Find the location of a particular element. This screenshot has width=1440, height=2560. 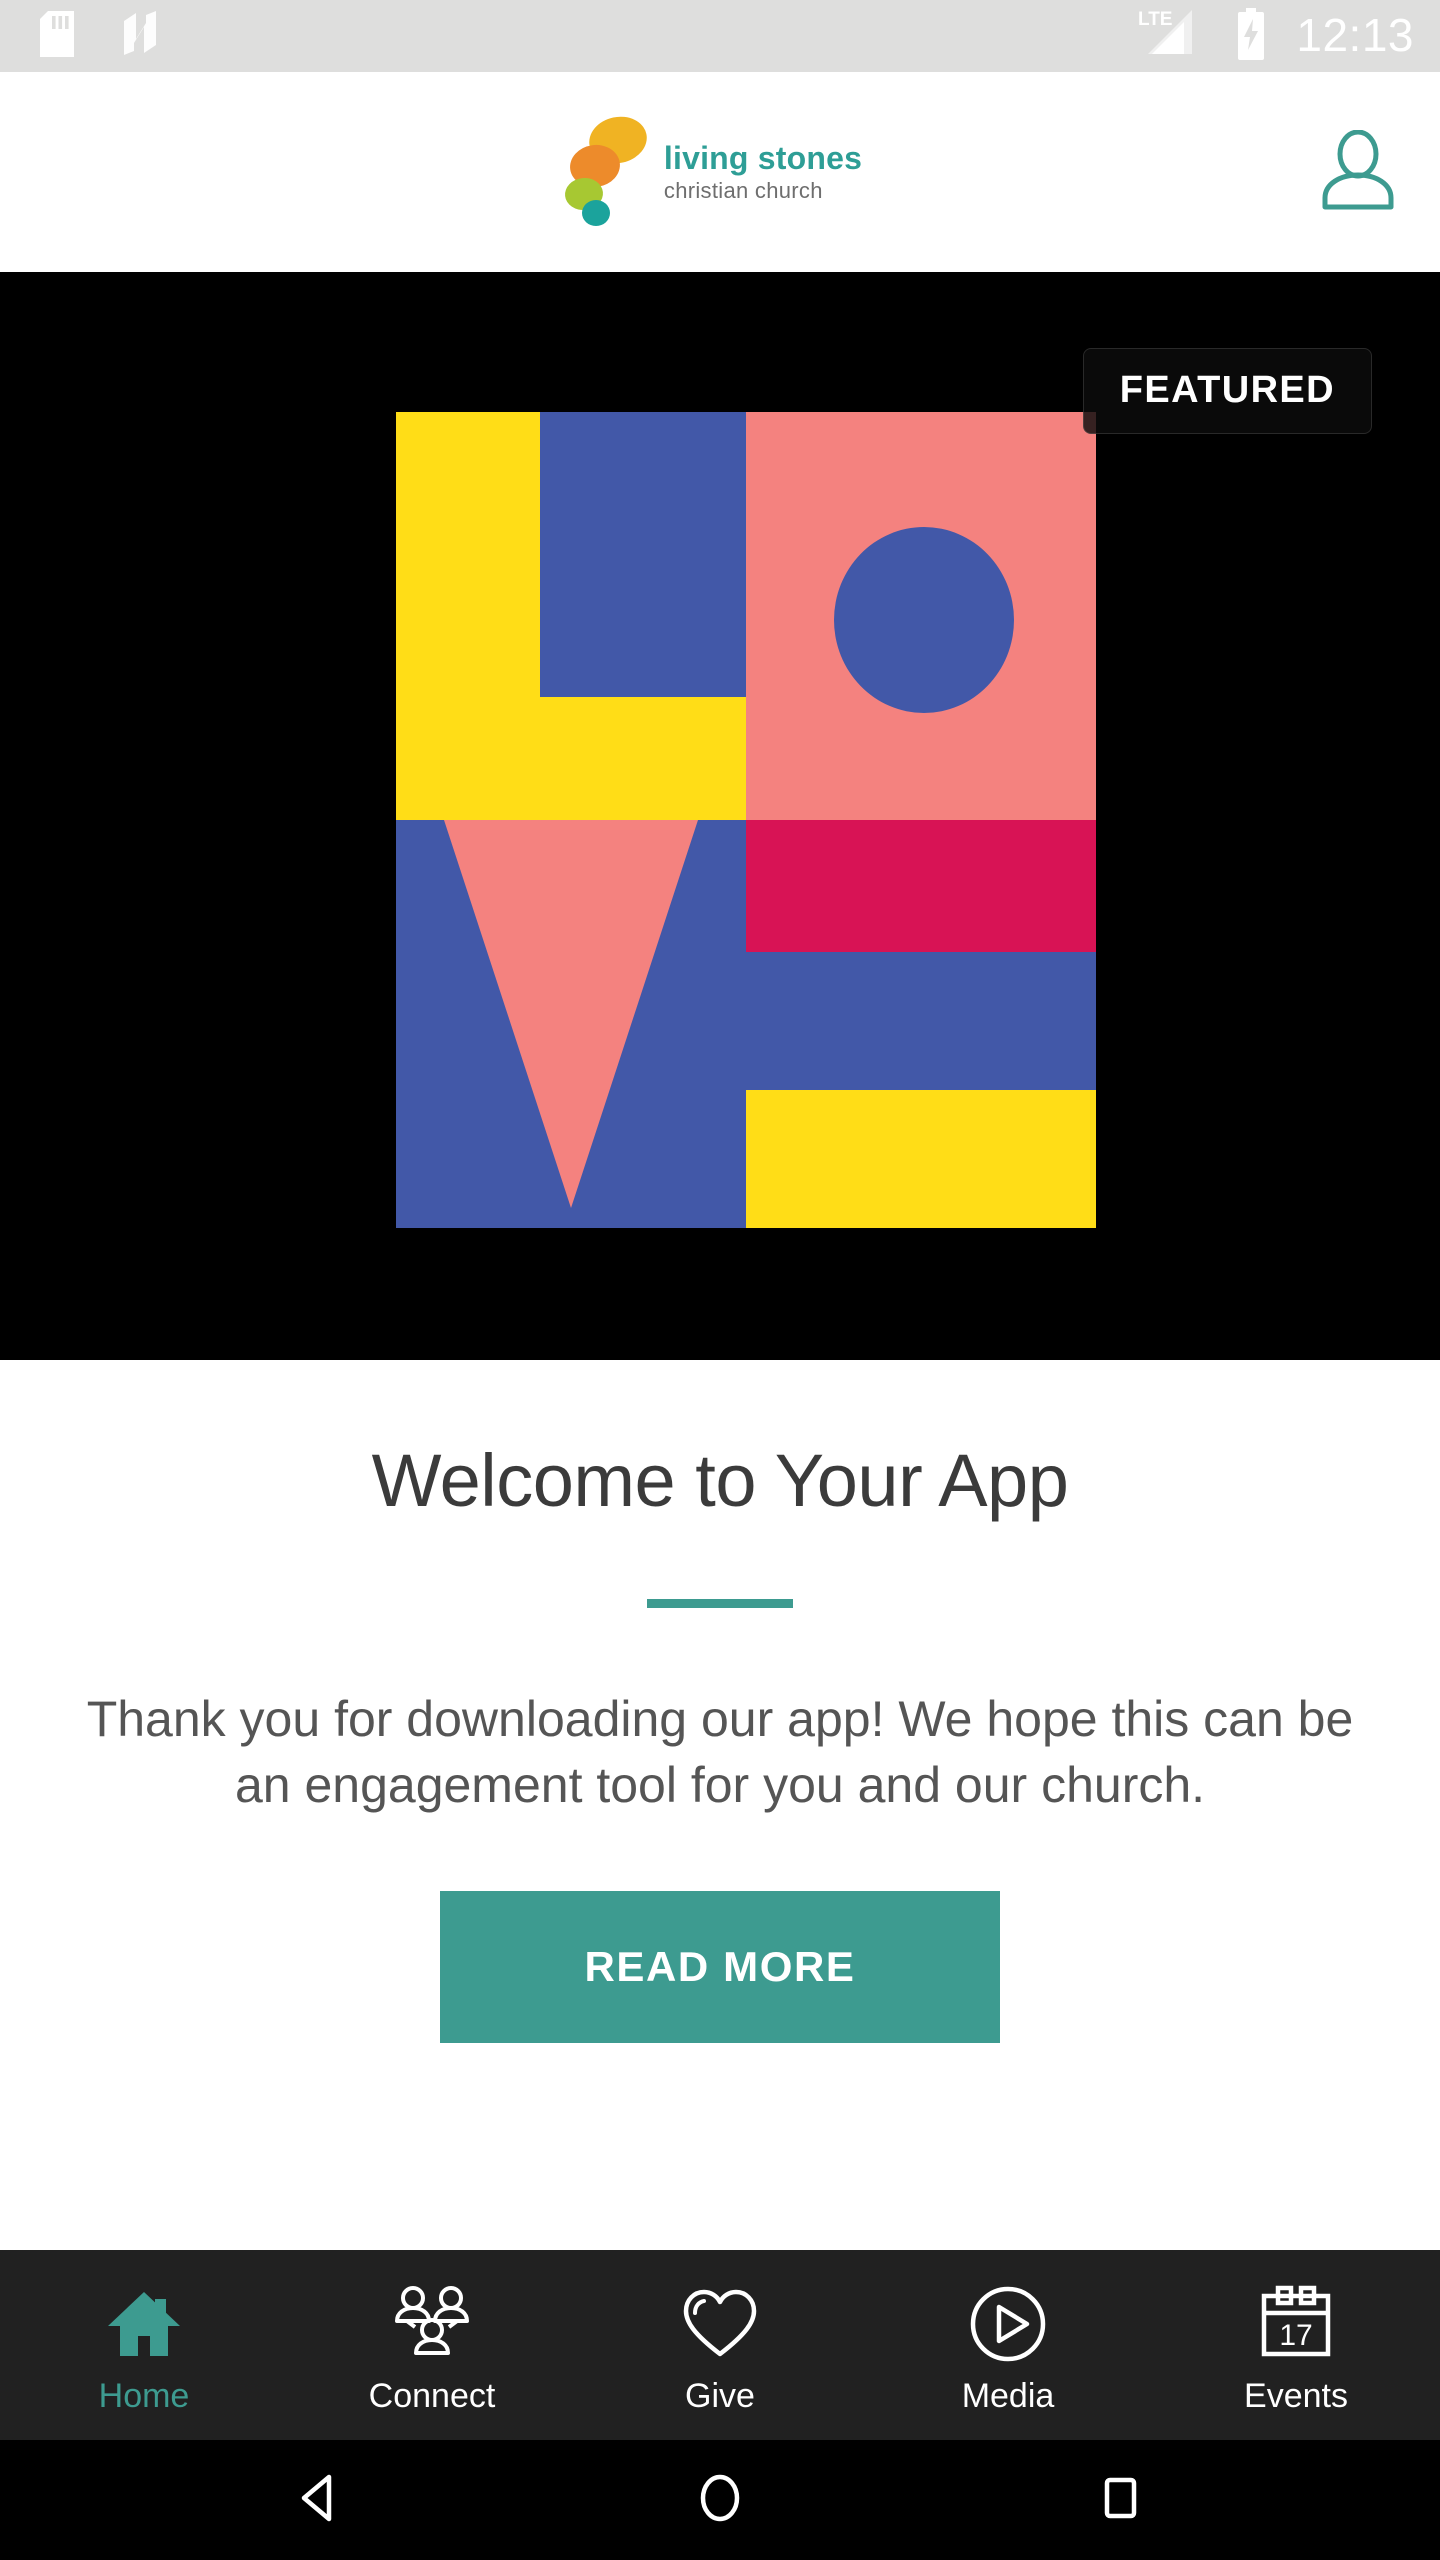

android-nougat-icon is located at coordinates (141, 36).